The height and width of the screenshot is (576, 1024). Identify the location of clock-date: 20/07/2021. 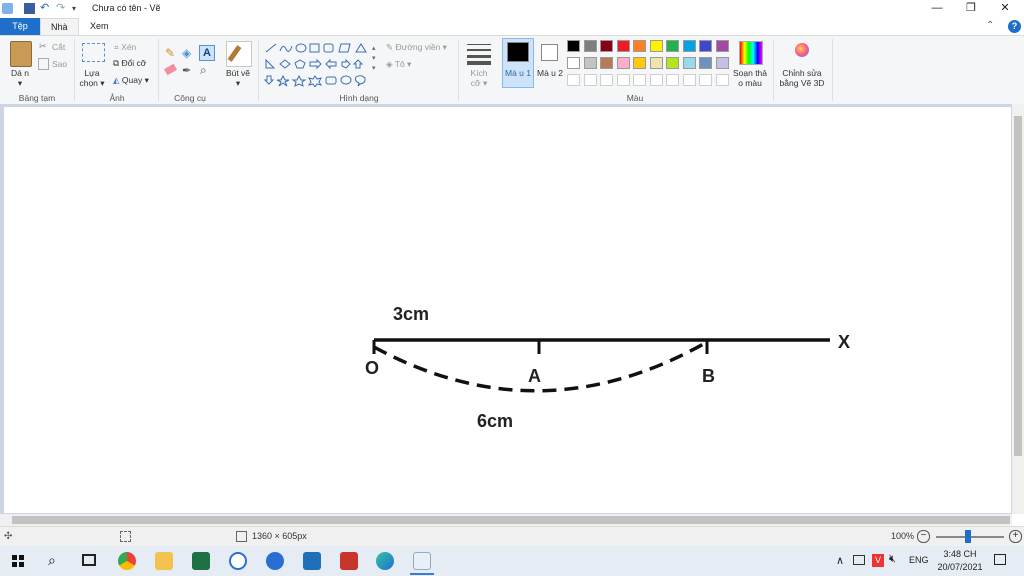
(960, 567).